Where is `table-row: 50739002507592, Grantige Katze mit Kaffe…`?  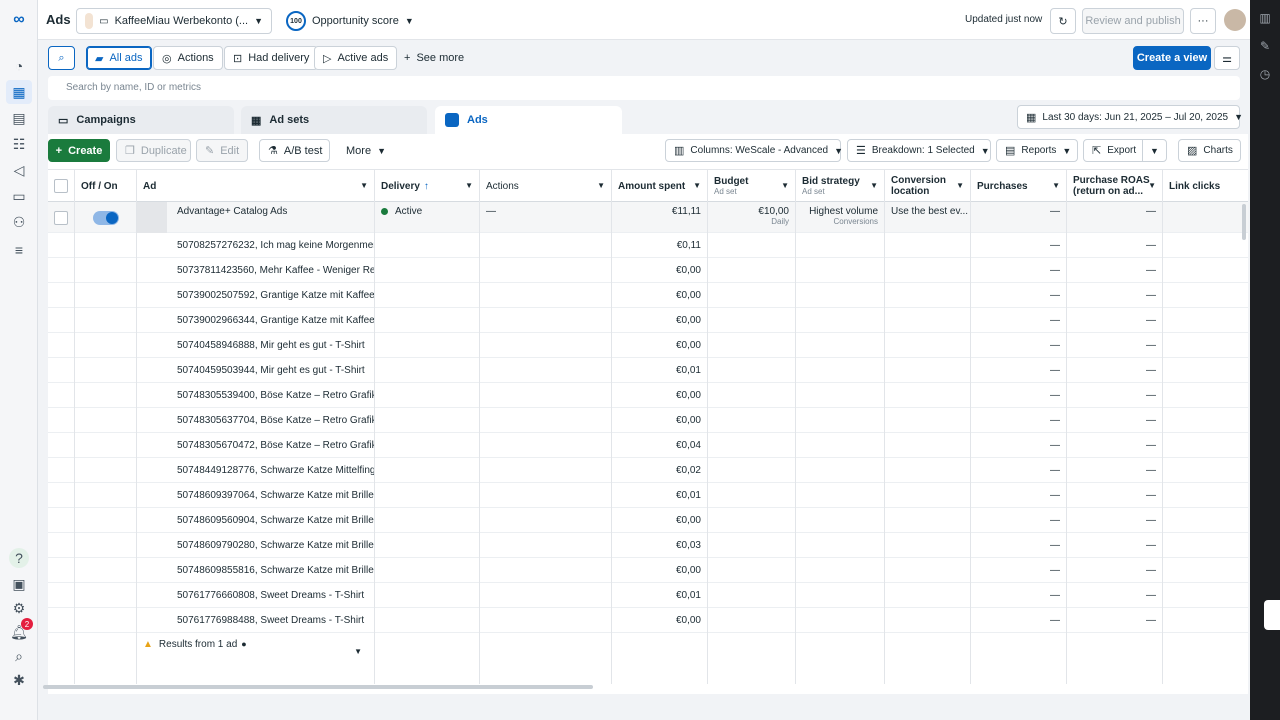 table-row: 50739002507592, Grantige Katze mit Kaffe… is located at coordinates (648, 295).